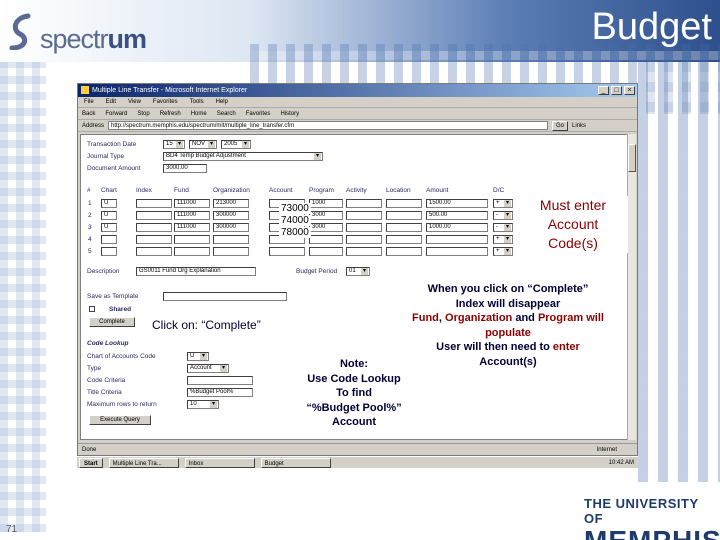  Describe the element at coordinates (112, 322) in the screenshot. I see `complete-button: Complete` at that location.